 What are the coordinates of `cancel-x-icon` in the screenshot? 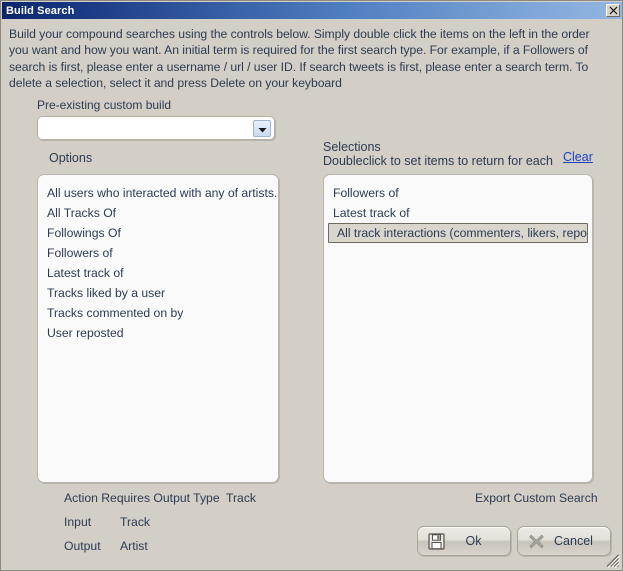 It's located at (536, 541).